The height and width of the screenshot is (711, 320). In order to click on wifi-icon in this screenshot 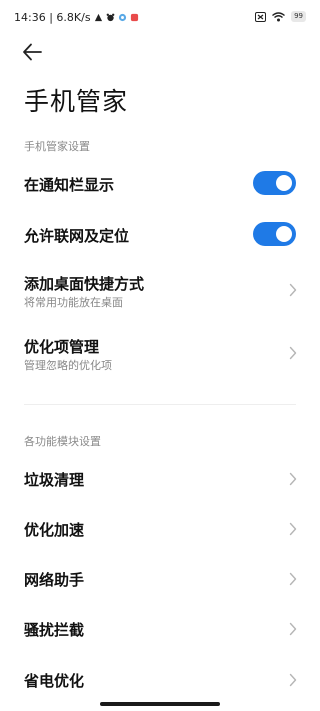, I will do `click(279, 16)`.